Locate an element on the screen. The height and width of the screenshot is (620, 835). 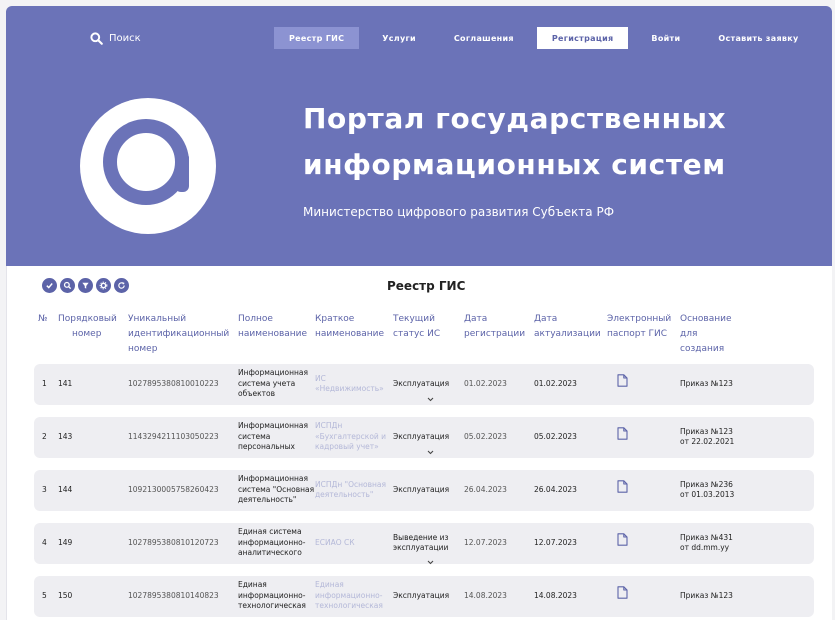
row-upd-date: 12.07.2023 is located at coordinates (555, 542).